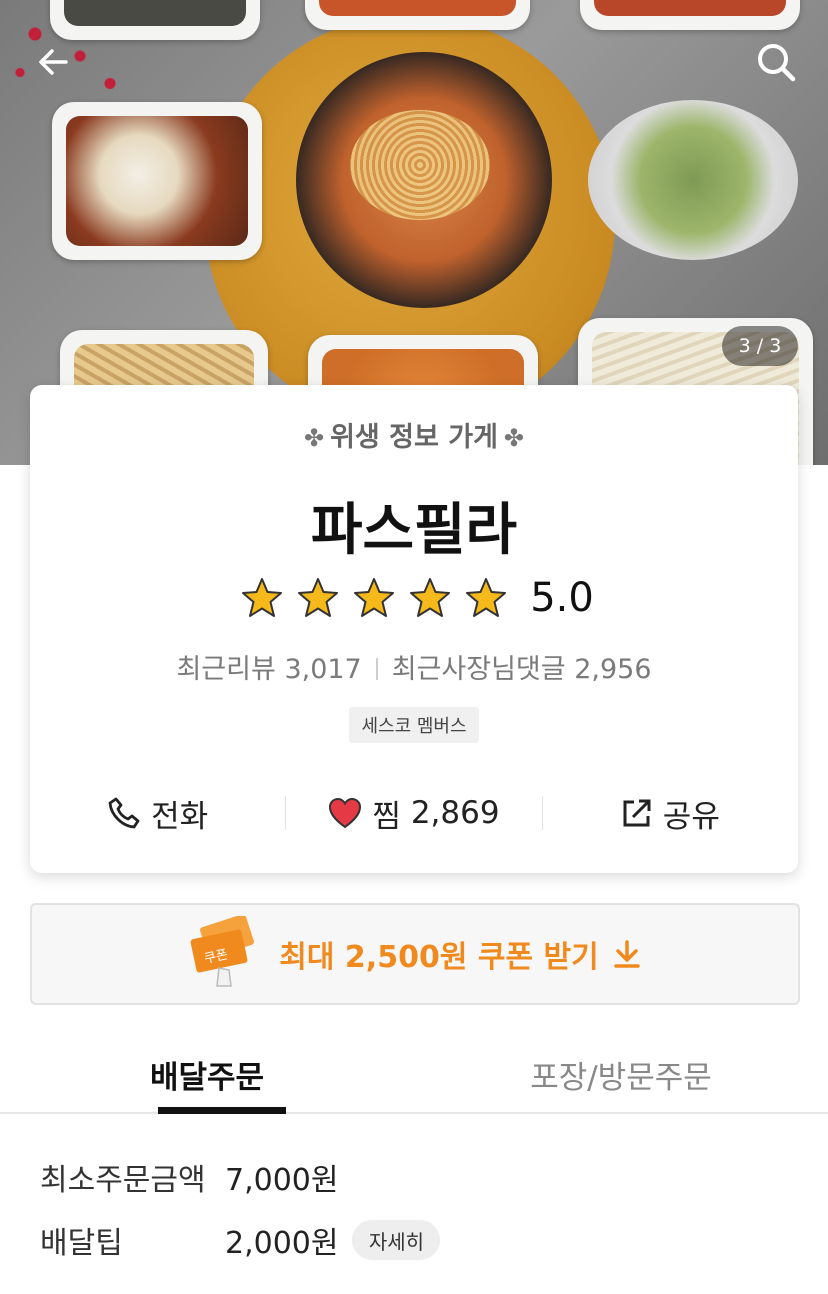 The image size is (828, 1294). What do you see at coordinates (414, 437) in the screenshot?
I see `hygiene-badge-label: 위생 정보 가게` at bounding box center [414, 437].